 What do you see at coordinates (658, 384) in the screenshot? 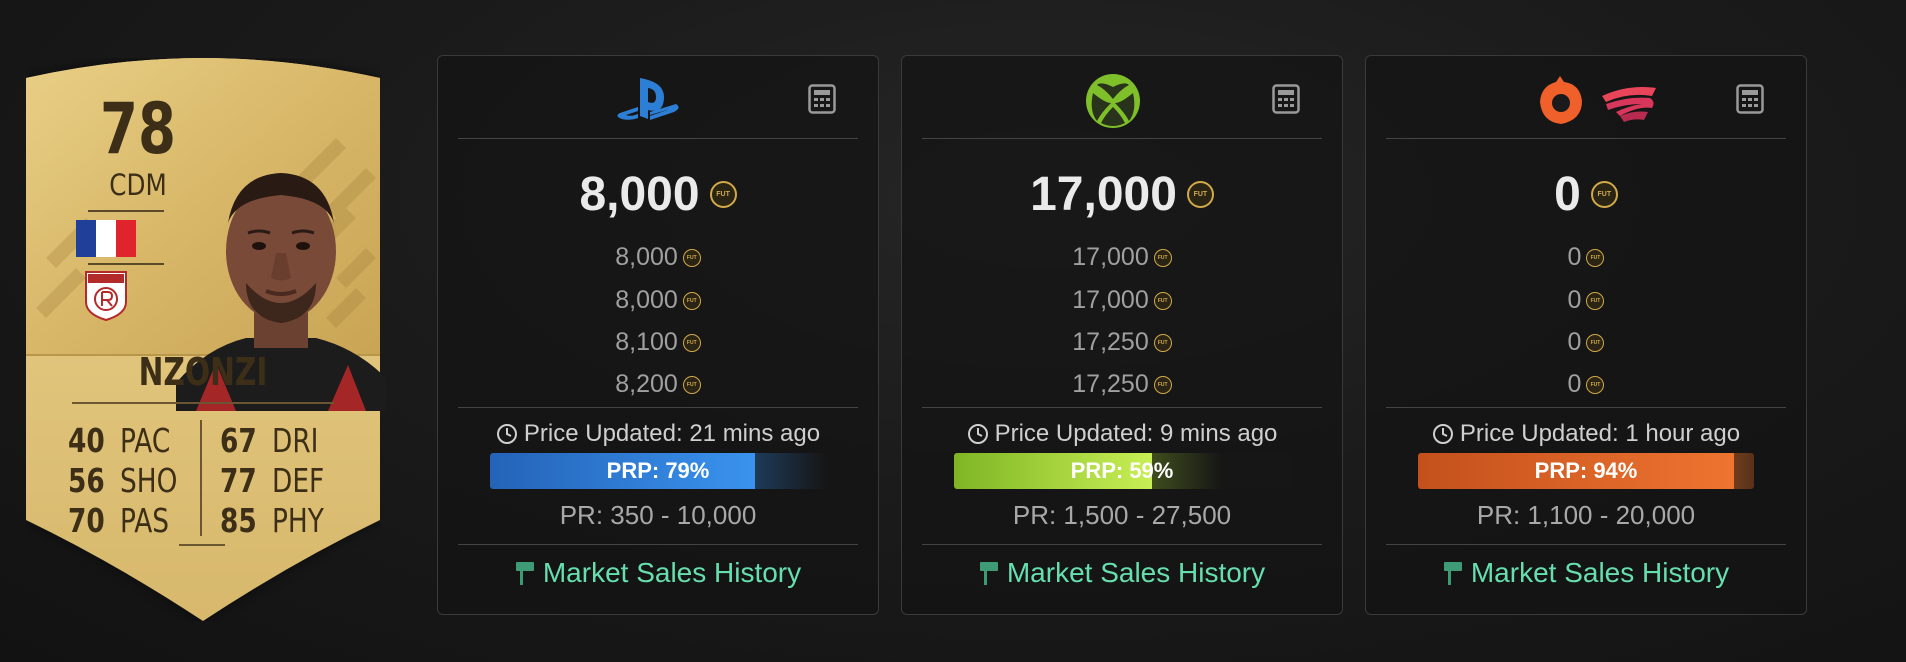
I see `listing-price: 8,200 FUT` at bounding box center [658, 384].